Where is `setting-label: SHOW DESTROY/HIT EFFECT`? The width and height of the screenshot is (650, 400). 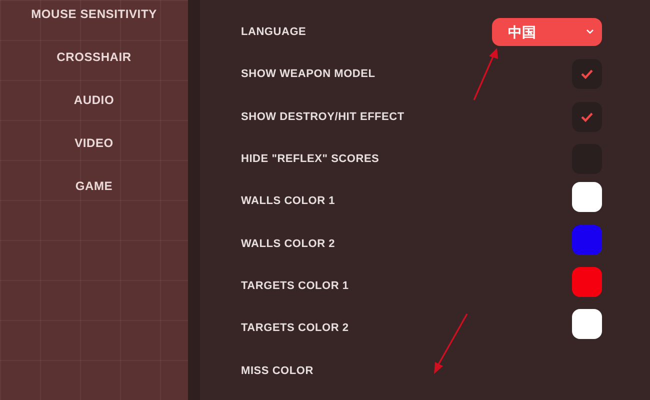
setting-label: SHOW DESTROY/HIT EFFECT is located at coordinates (322, 117).